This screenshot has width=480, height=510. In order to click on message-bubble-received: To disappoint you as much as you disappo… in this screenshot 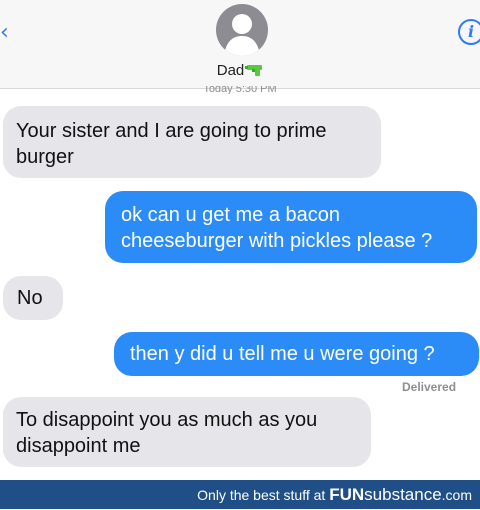, I will do `click(187, 432)`.